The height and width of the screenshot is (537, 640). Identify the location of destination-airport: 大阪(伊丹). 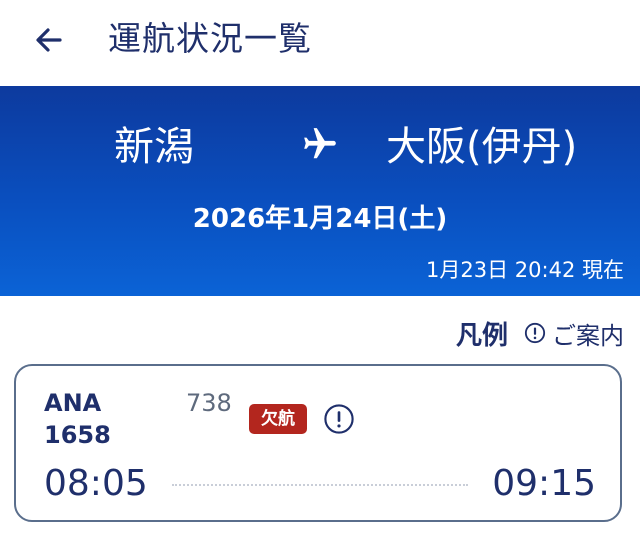
(482, 147).